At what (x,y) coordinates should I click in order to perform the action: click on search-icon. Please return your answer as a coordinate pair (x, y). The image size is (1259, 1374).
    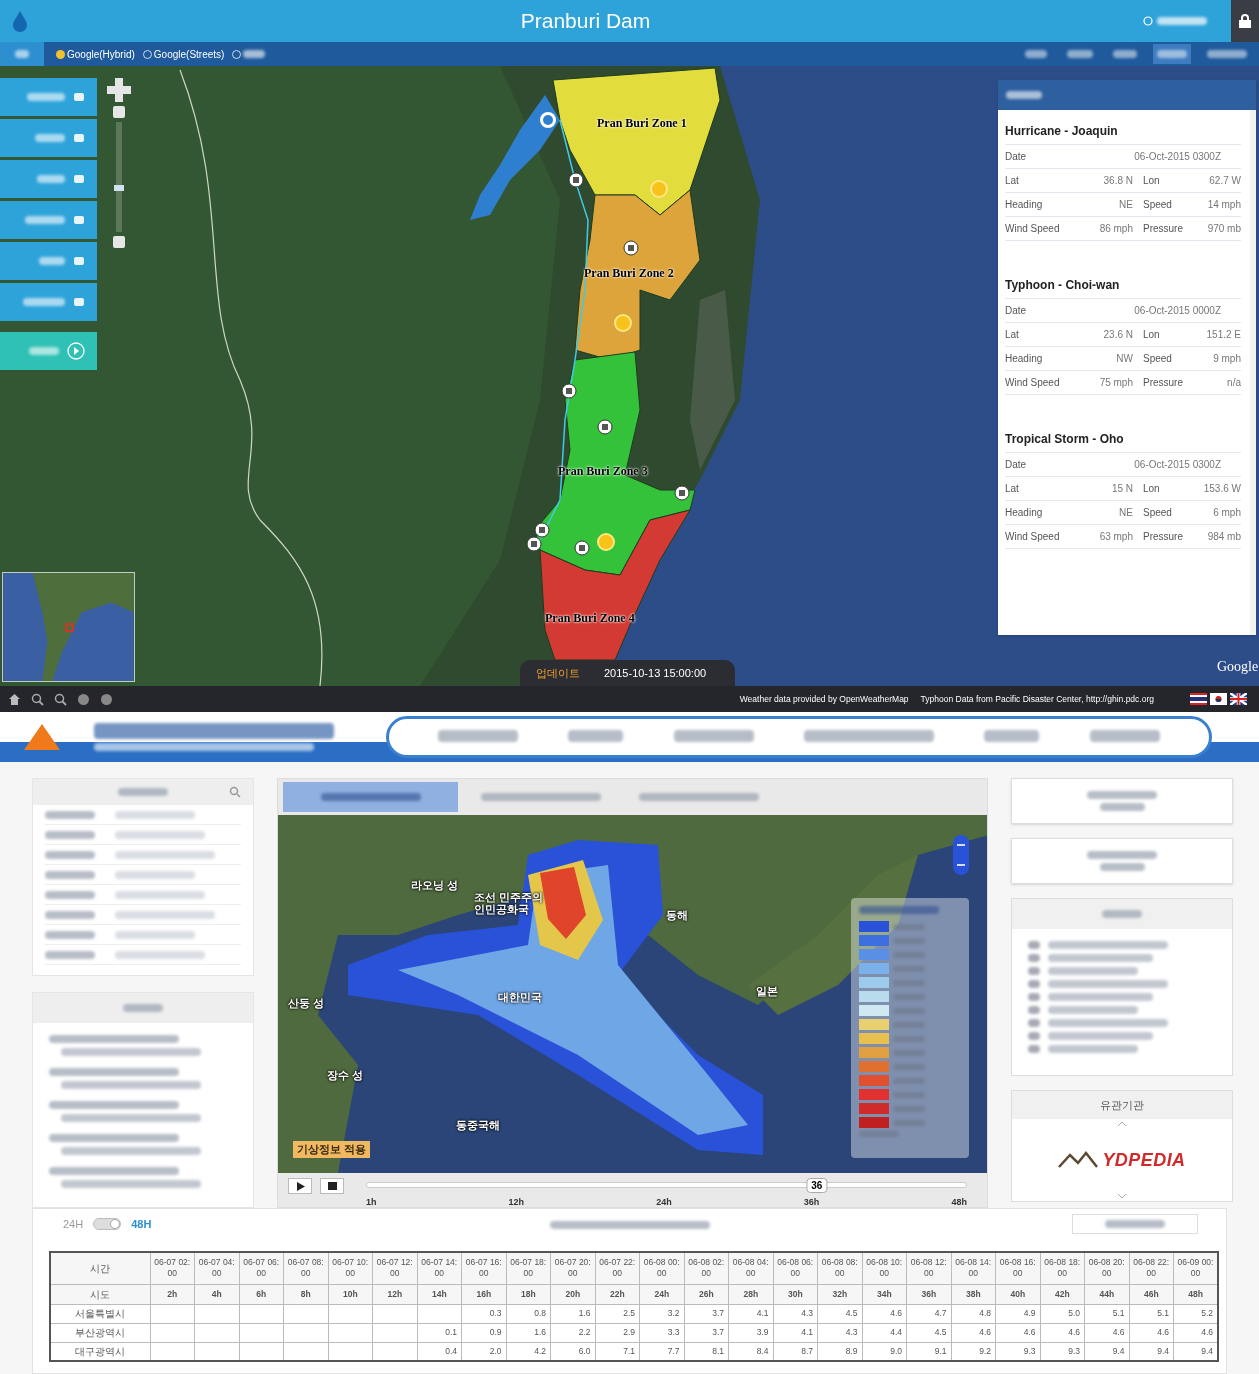
    Looking at the image, I should click on (235, 792).